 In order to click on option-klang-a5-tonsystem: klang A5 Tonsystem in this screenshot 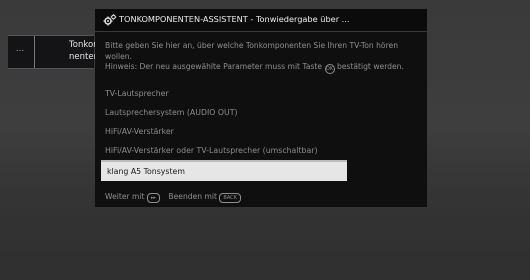, I will do `click(224, 170)`.